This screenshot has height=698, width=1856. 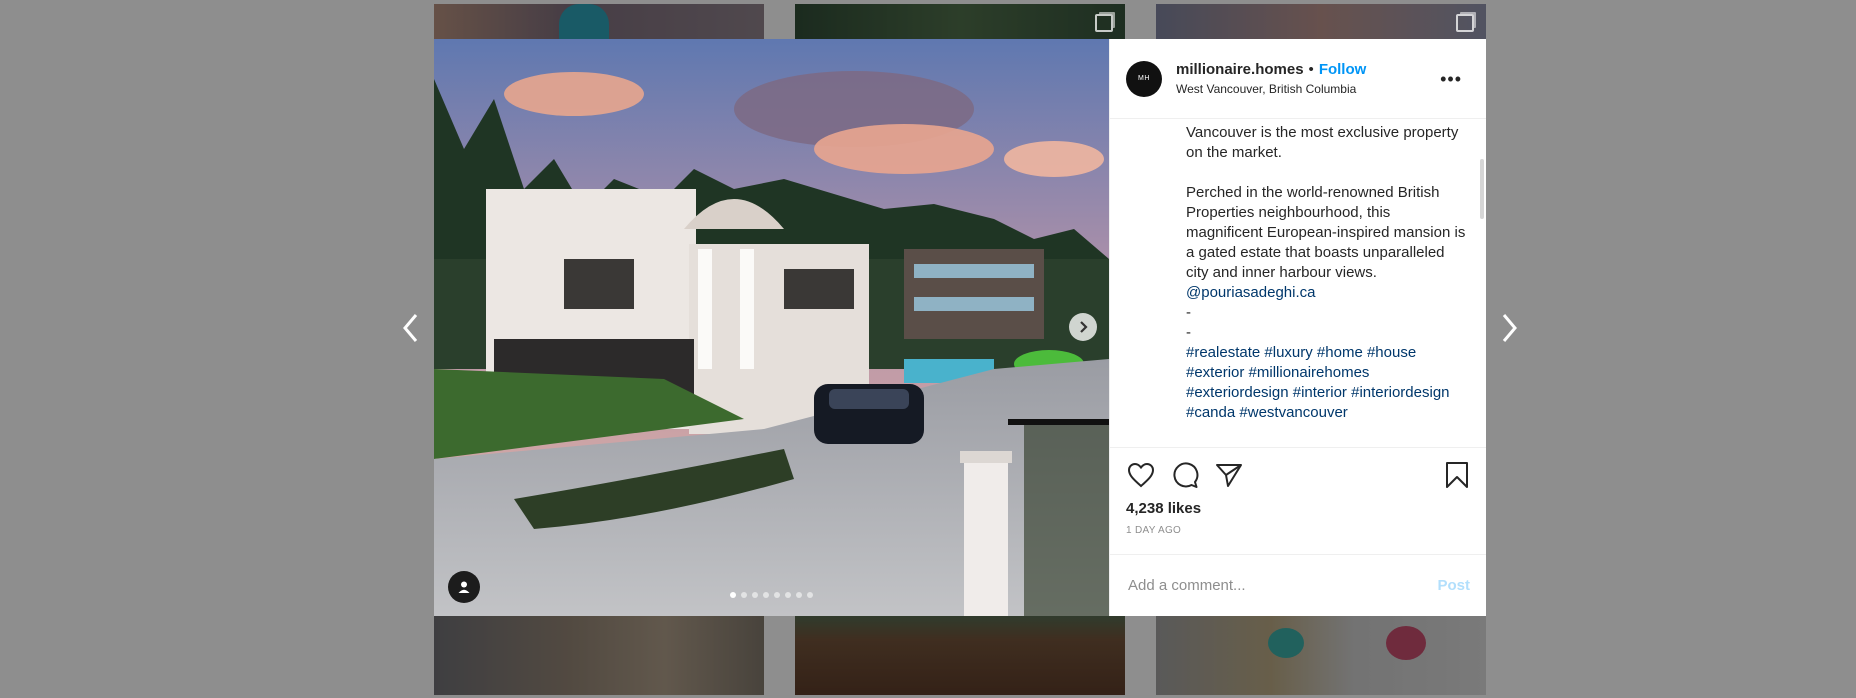 I want to click on share-icon, so click(x=1229, y=475).